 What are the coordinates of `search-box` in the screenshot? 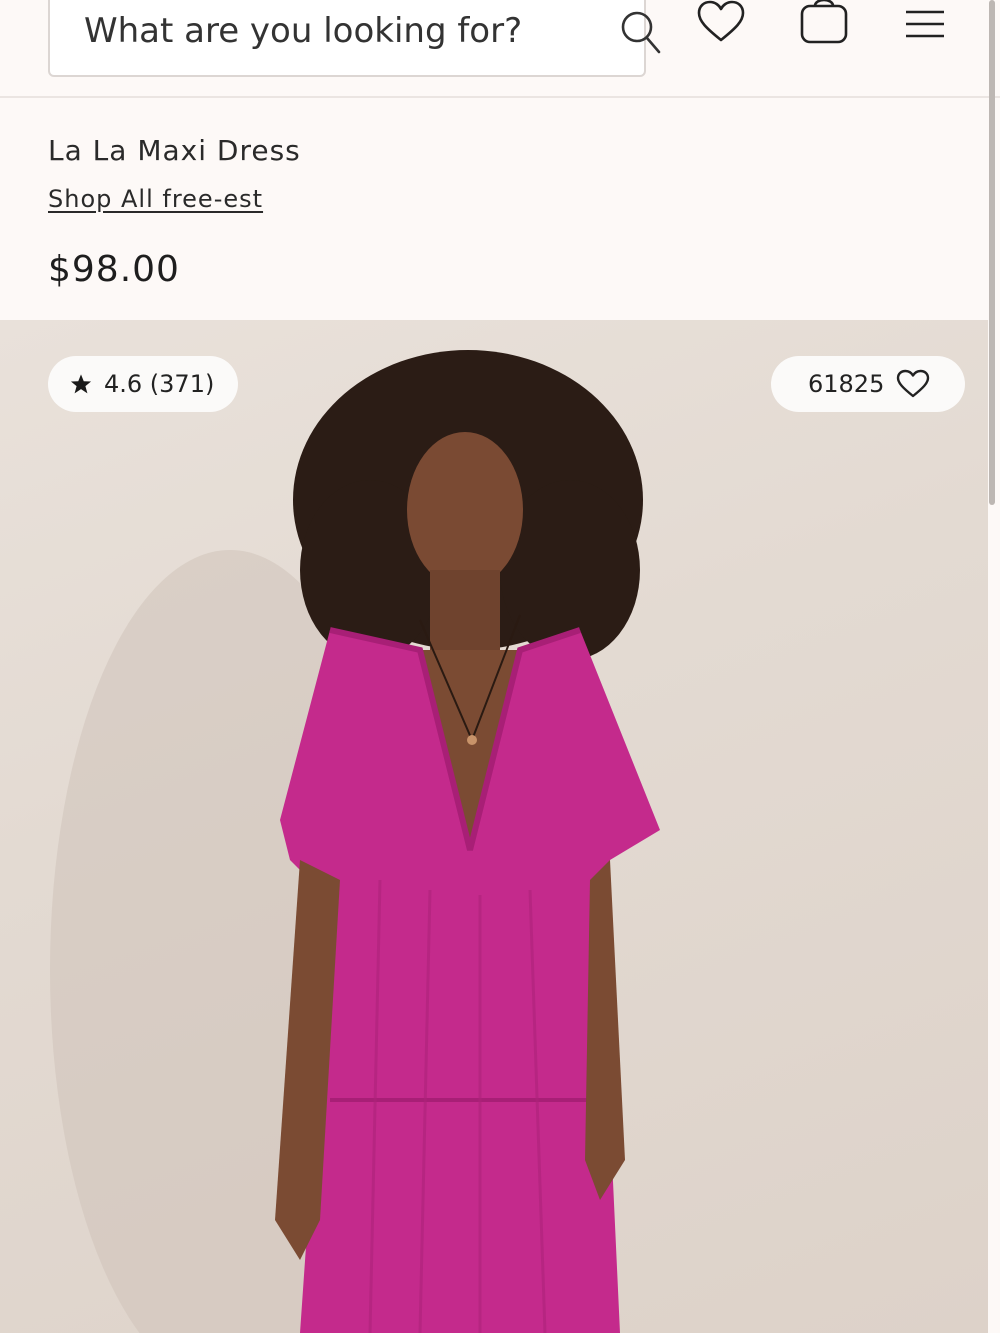 It's located at (354, 38).